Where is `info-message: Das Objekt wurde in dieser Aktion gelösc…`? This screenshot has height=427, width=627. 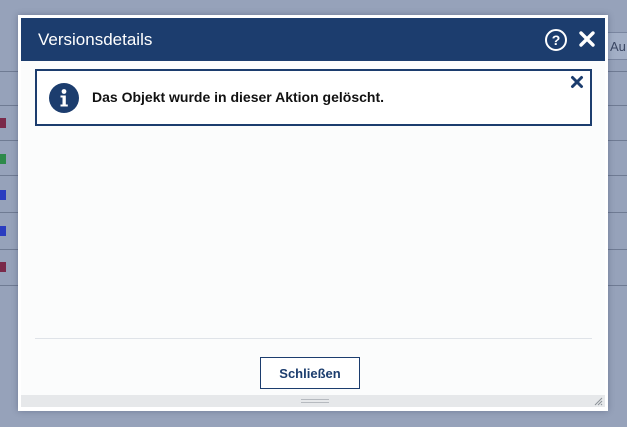 info-message: Das Objekt wurde in dieser Aktion gelösc… is located at coordinates (313, 97).